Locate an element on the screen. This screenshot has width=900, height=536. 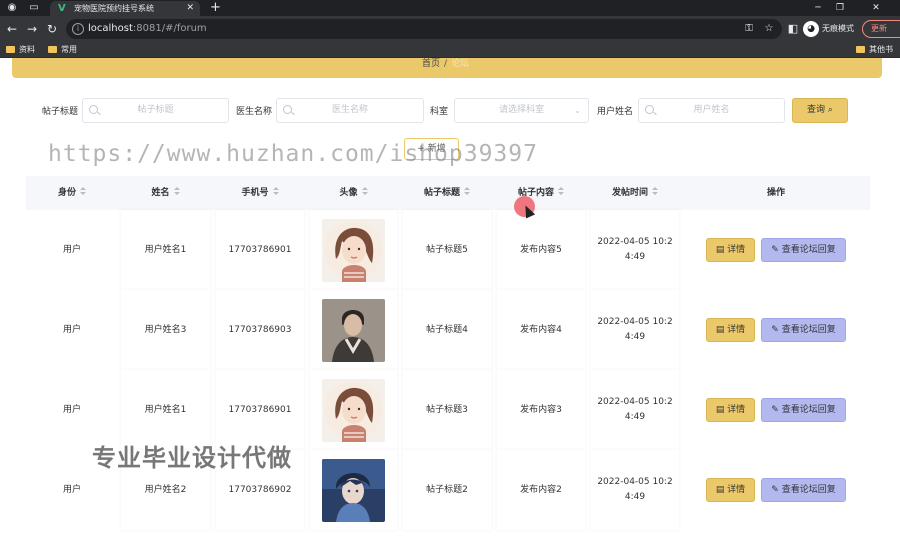
address-bar: i localhost:8081/#/forum ⚿ ☆ is located at coordinates (424, 29).